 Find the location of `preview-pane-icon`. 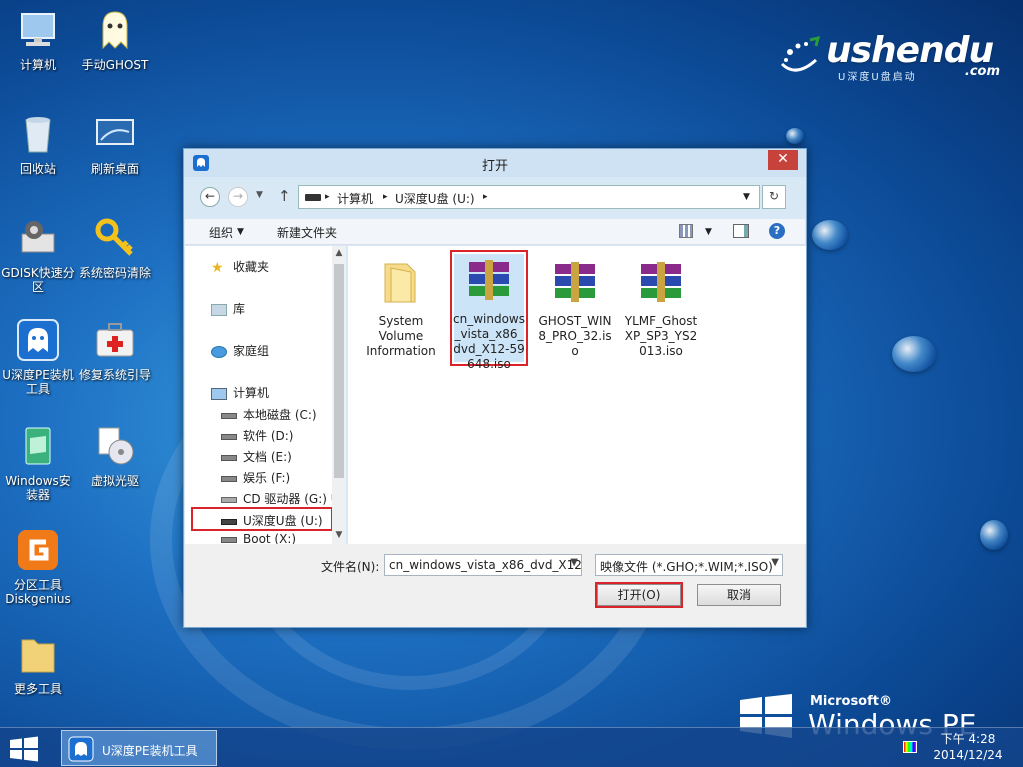

preview-pane-icon is located at coordinates (741, 231).